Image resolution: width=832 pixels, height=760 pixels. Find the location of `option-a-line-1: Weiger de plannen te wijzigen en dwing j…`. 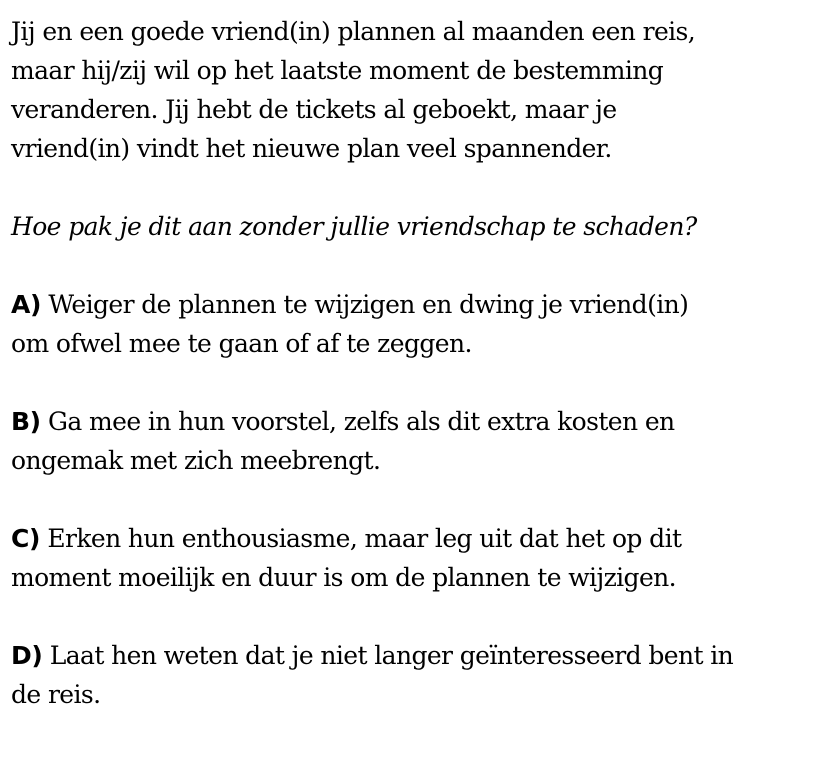

option-a-line-1: Weiger de plannen te wijzigen en dwing j… is located at coordinates (364, 304).